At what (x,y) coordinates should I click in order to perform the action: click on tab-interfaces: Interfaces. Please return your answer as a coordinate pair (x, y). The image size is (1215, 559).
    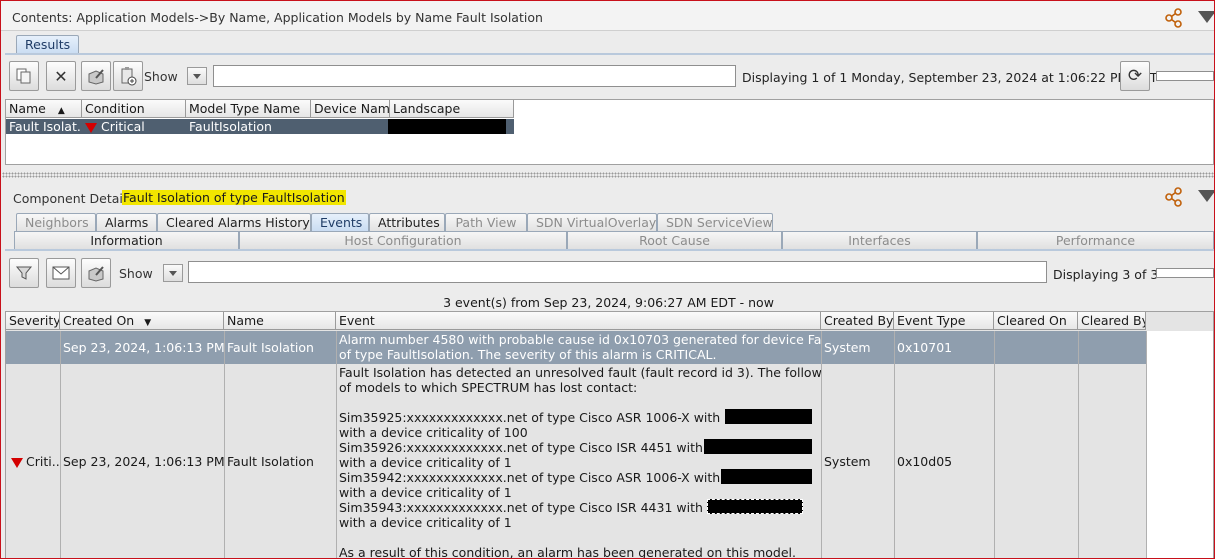
    Looking at the image, I should click on (879, 240).